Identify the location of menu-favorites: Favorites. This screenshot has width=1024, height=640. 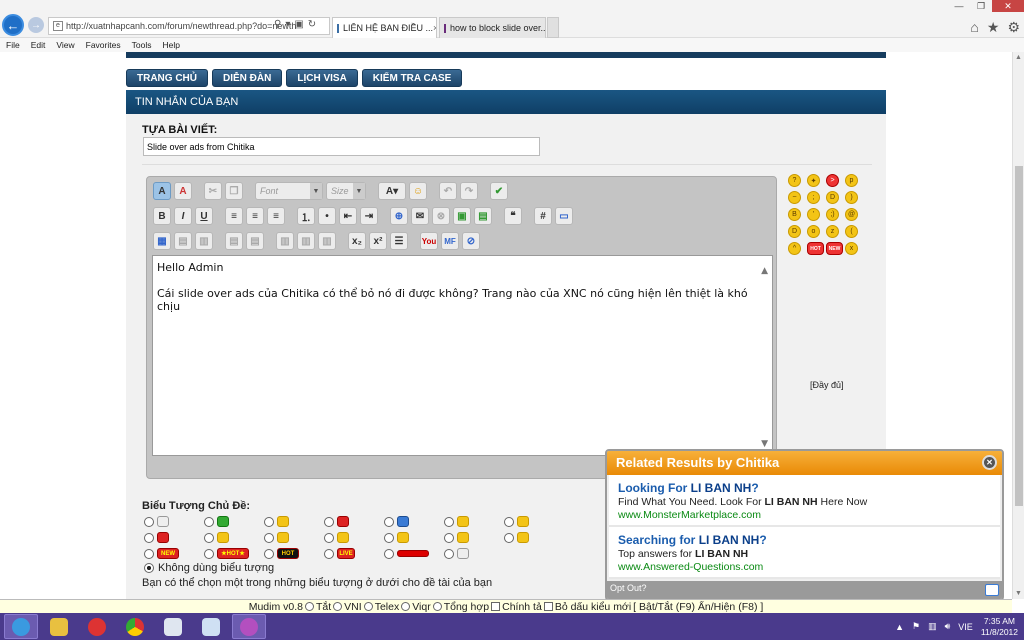
(103, 45).